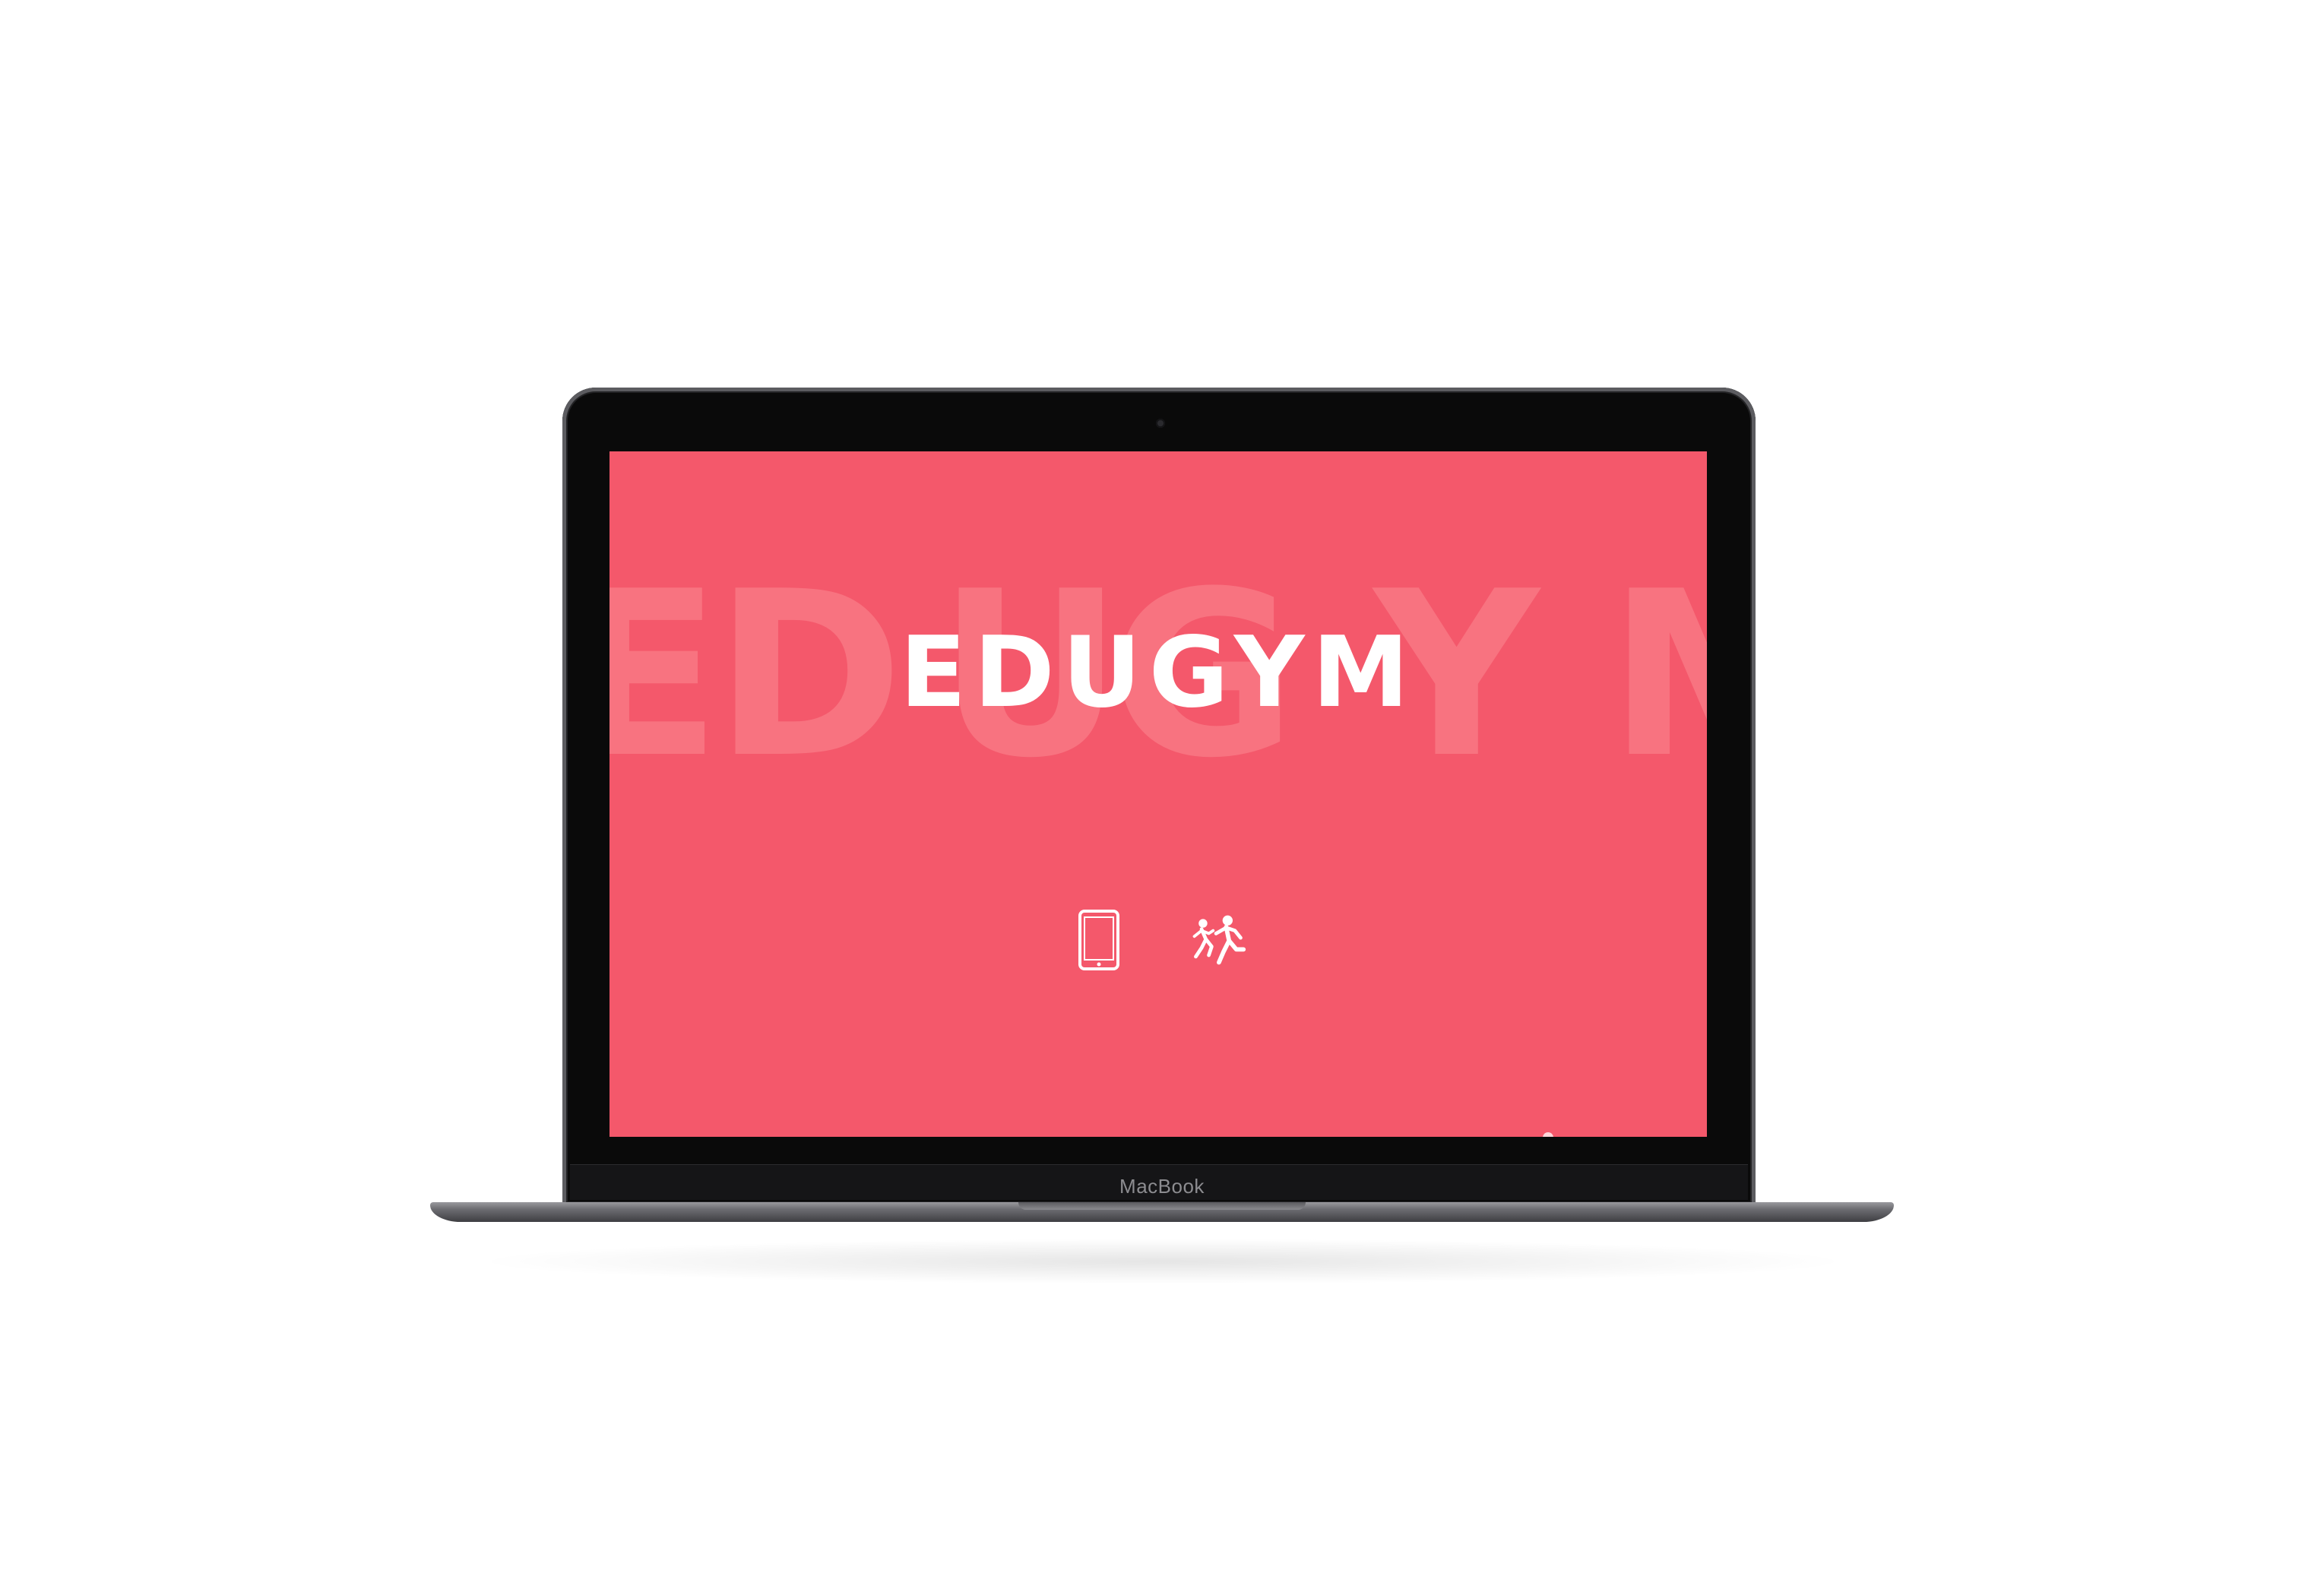  Describe the element at coordinates (1160, 423) in the screenshot. I see `webcam` at that location.